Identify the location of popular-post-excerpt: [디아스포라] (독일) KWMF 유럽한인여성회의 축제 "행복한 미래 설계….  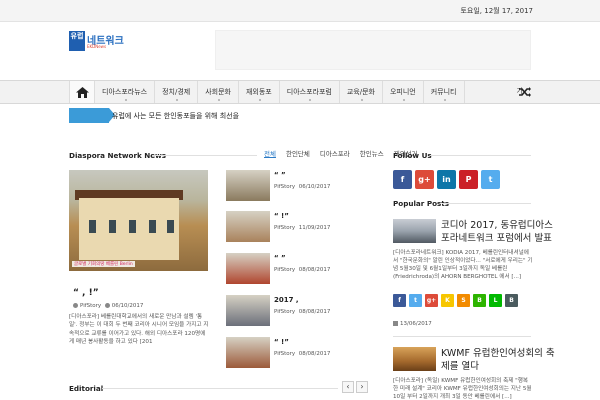
(462, 389).